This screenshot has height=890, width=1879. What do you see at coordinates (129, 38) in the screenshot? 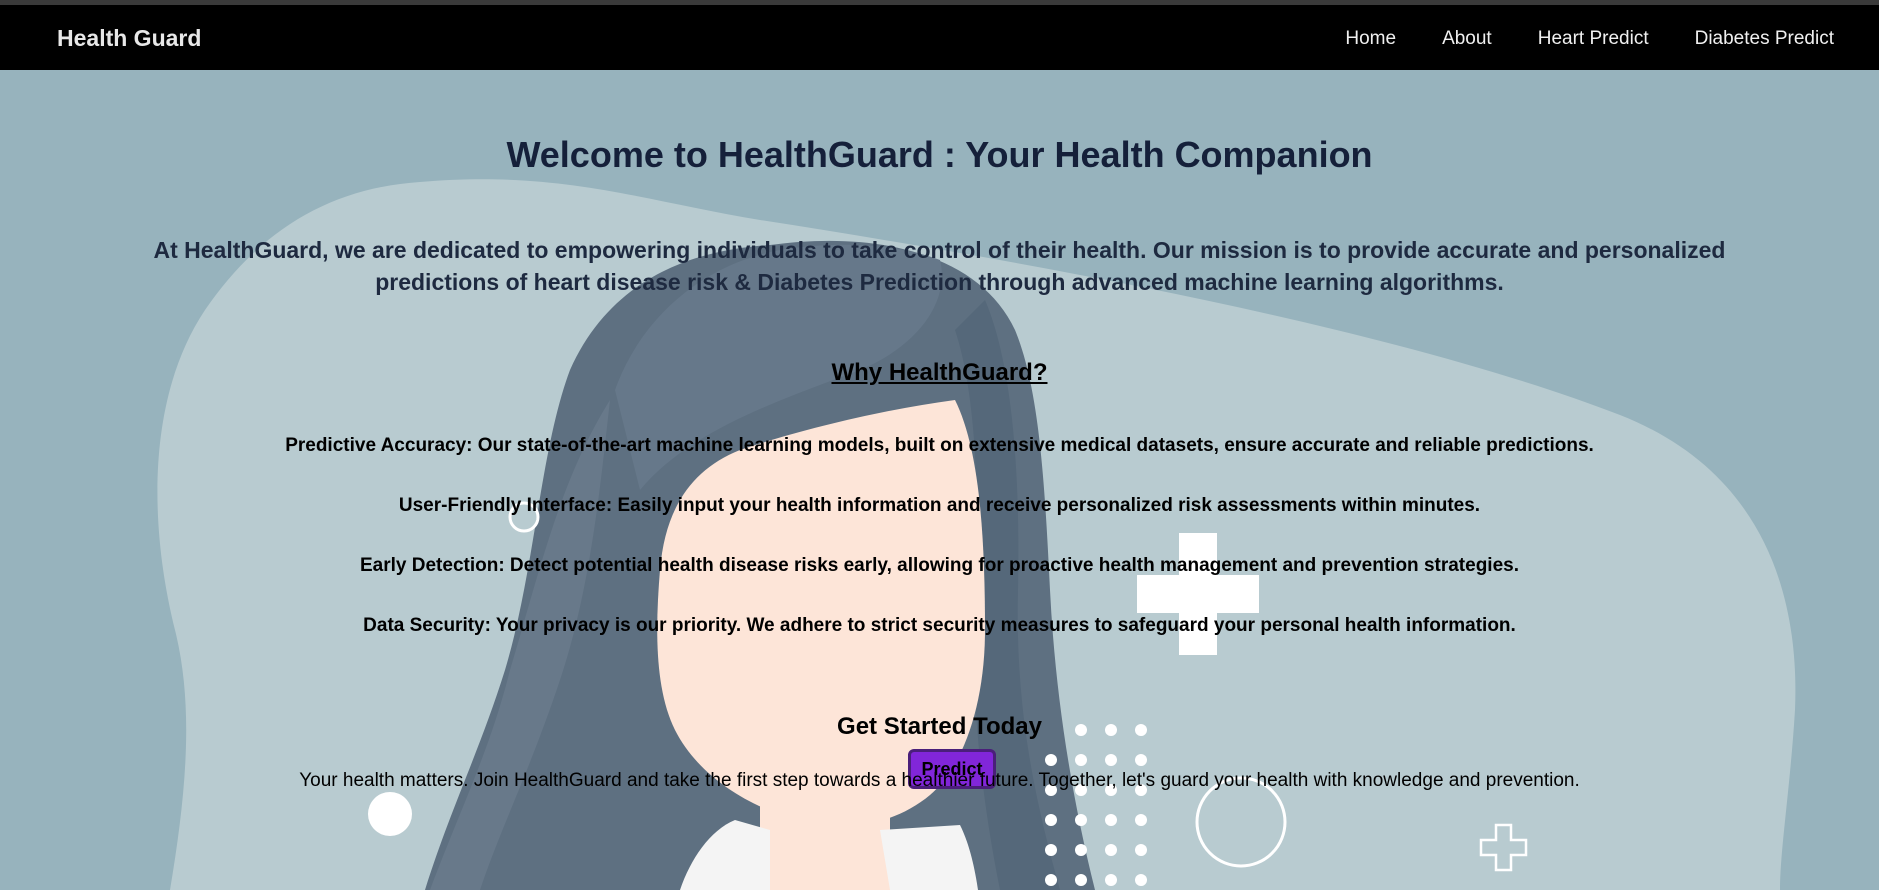
I see `brand-logo: Health Guard` at bounding box center [129, 38].